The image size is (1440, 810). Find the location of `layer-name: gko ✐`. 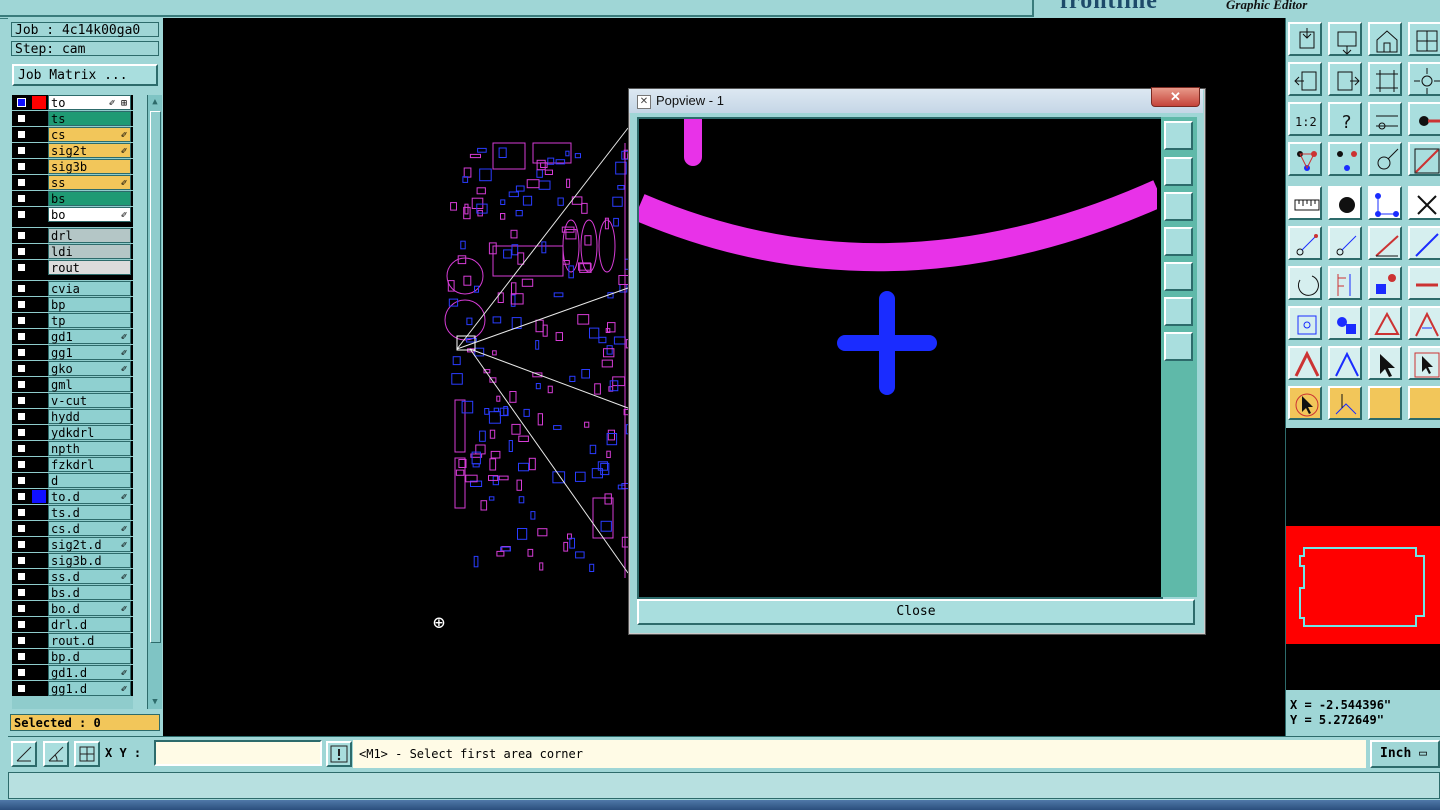

layer-name: gko ✐ is located at coordinates (89, 368).